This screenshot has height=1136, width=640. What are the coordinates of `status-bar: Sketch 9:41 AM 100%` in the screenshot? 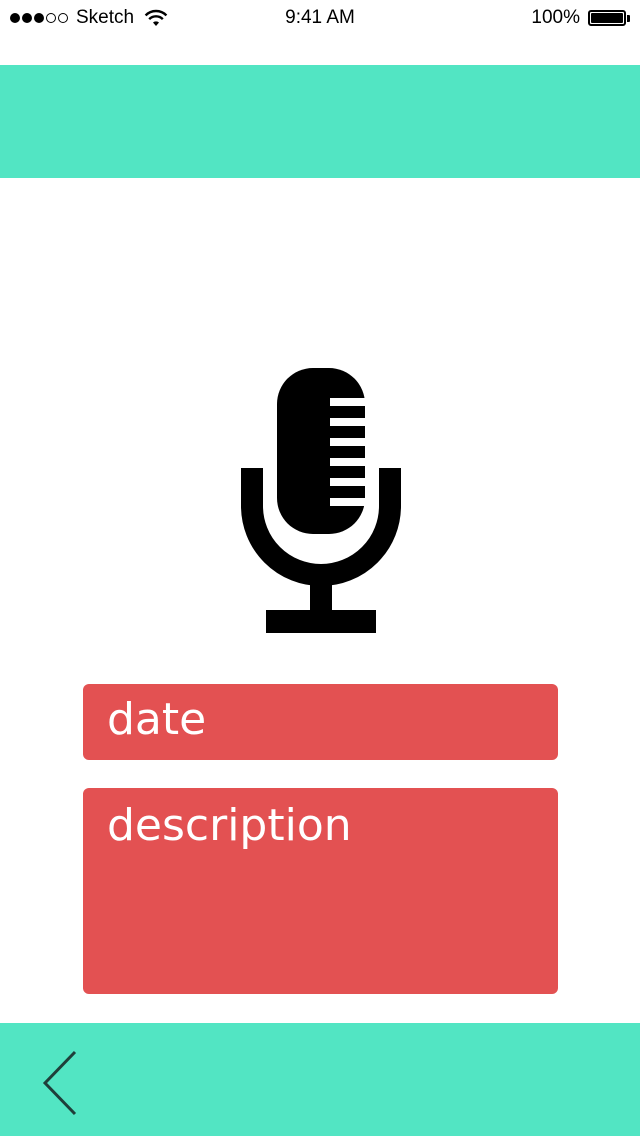 It's located at (320, 20).